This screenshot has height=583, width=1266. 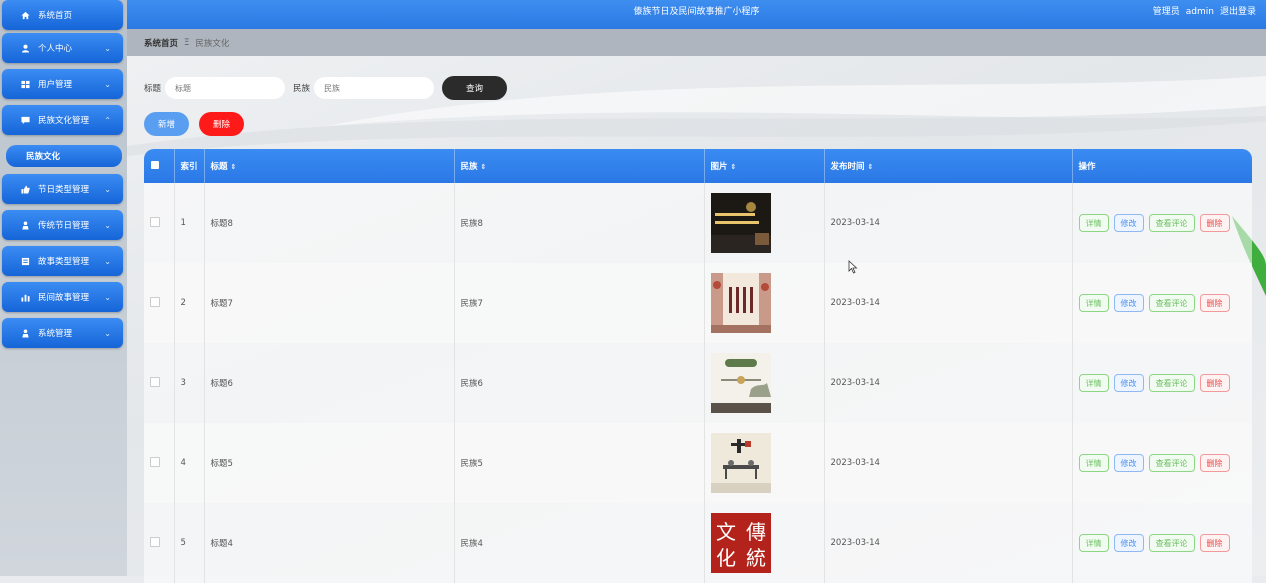 I want to click on sidebar-item-system: 系统管理 ⌄, so click(x=62, y=333).